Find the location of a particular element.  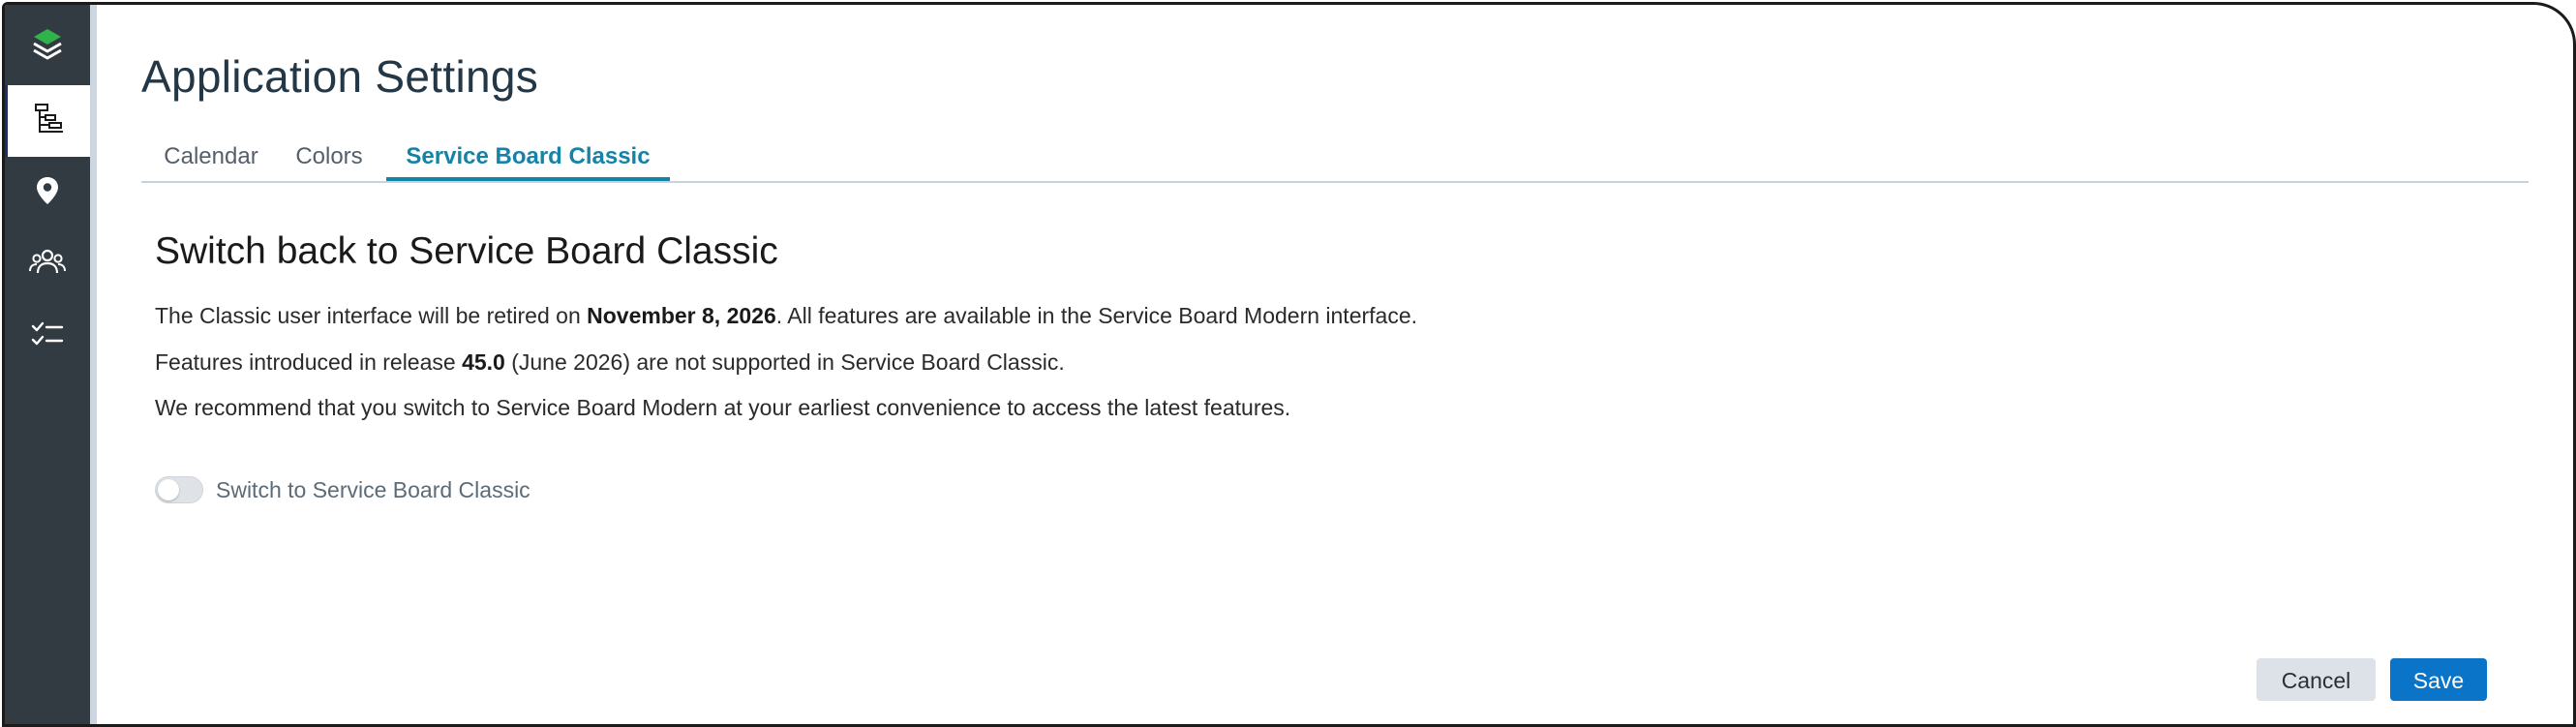

release-version: 45.0 is located at coordinates (483, 362).